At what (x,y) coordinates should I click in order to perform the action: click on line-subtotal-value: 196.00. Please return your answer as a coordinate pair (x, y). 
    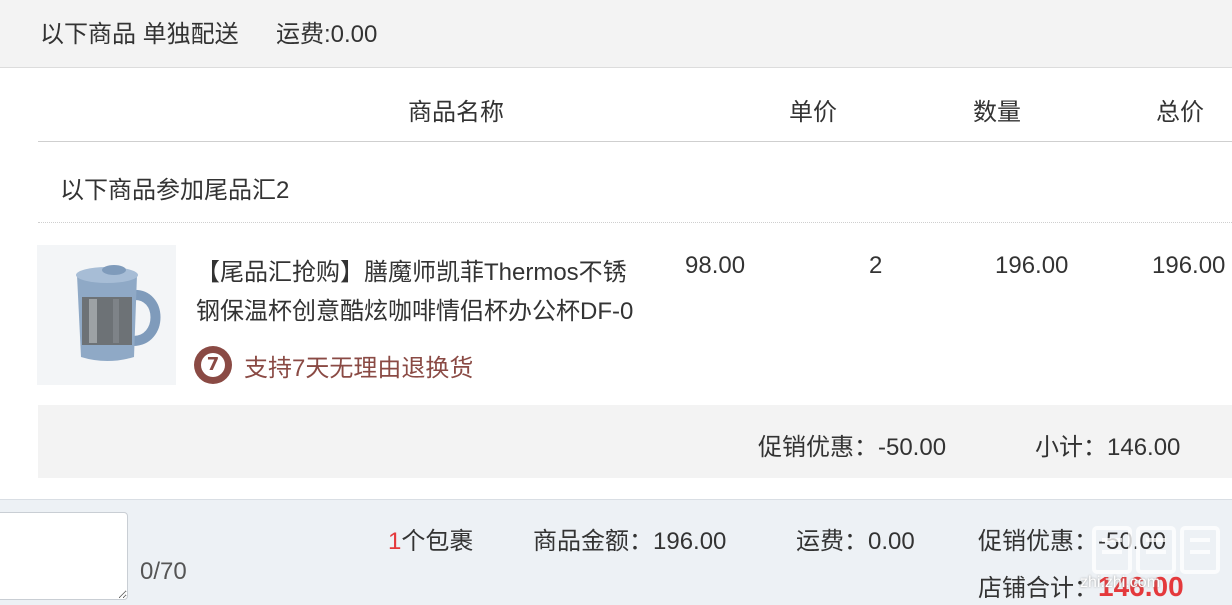
    Looking at the image, I should click on (1032, 265).